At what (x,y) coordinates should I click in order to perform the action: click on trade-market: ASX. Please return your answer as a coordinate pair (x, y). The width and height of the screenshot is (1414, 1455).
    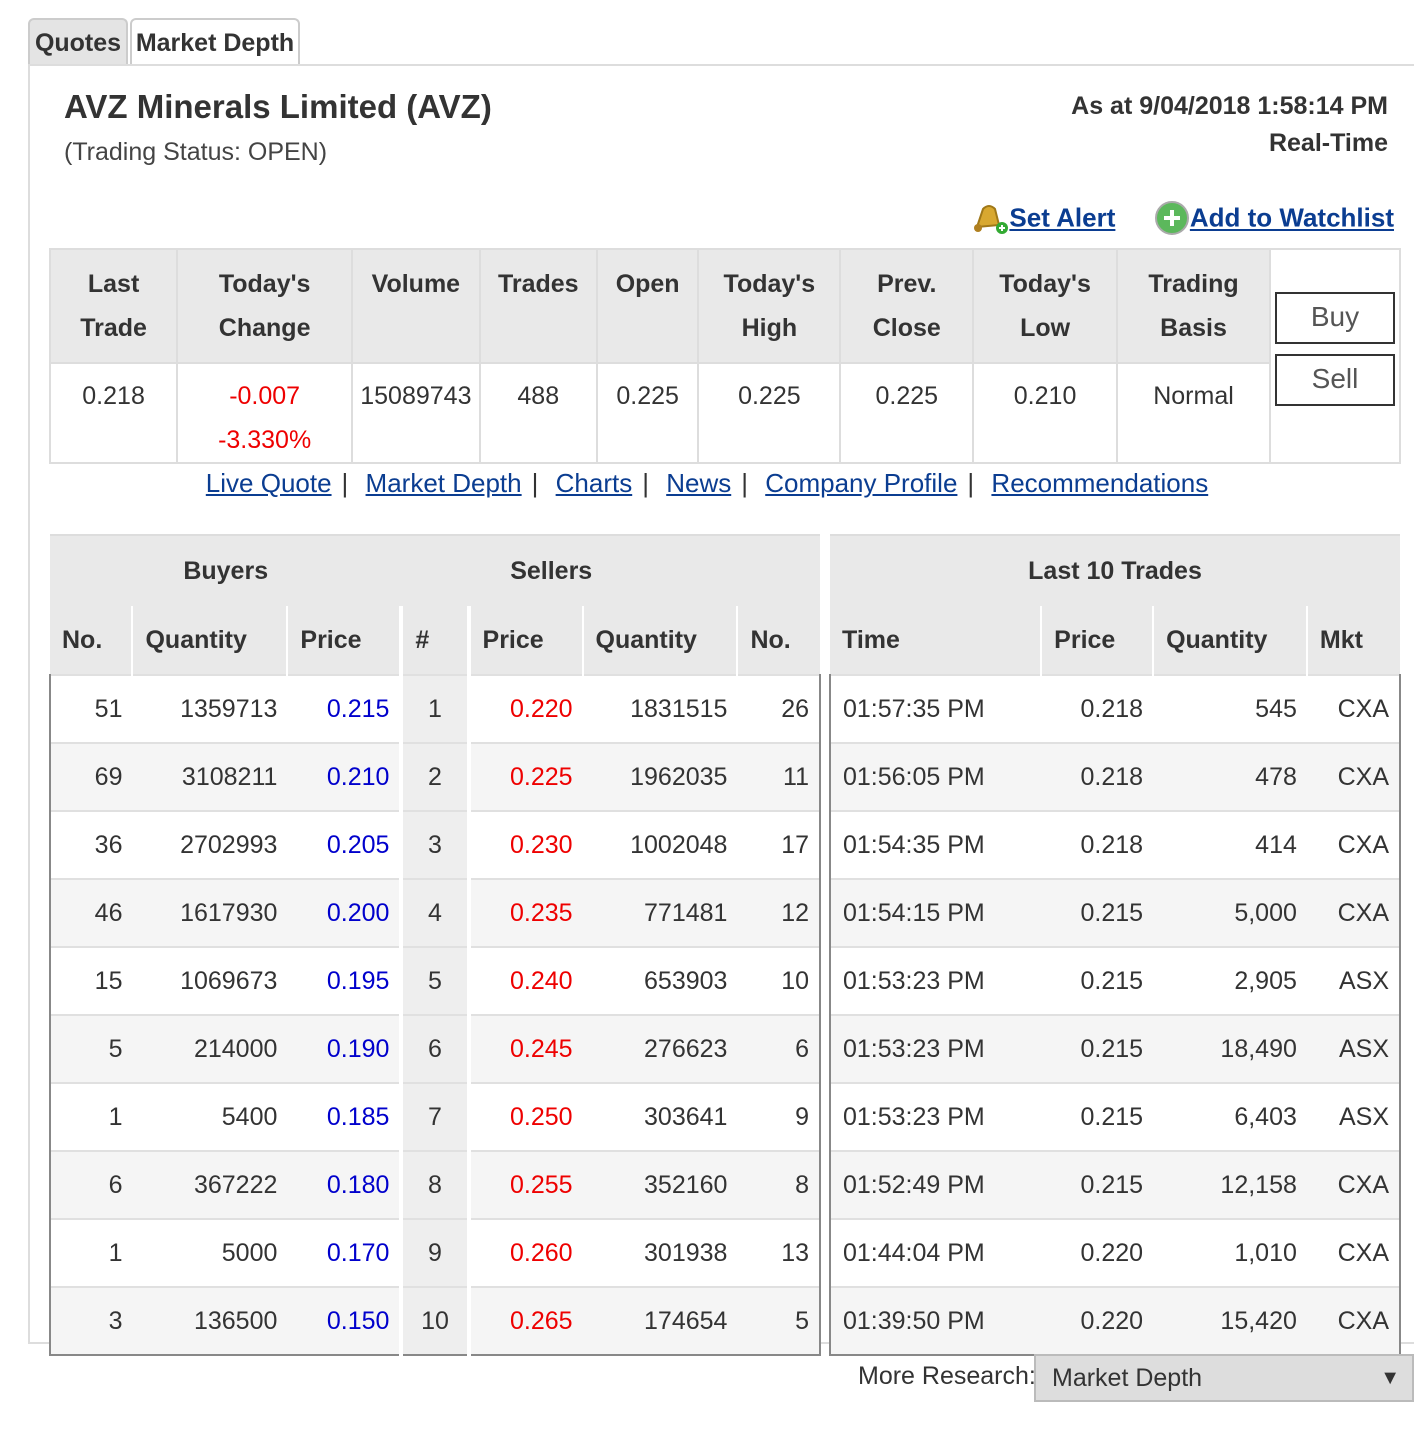
    Looking at the image, I should click on (1354, 1116).